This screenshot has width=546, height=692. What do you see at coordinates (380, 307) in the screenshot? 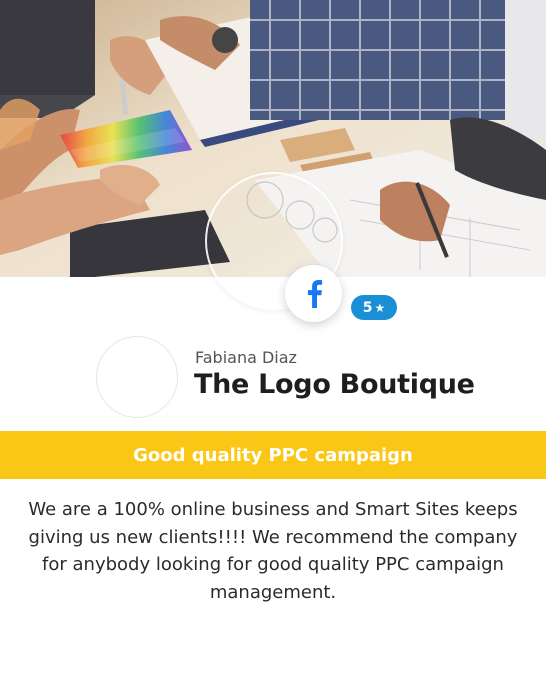
I see `star-icon: ★` at bounding box center [380, 307].